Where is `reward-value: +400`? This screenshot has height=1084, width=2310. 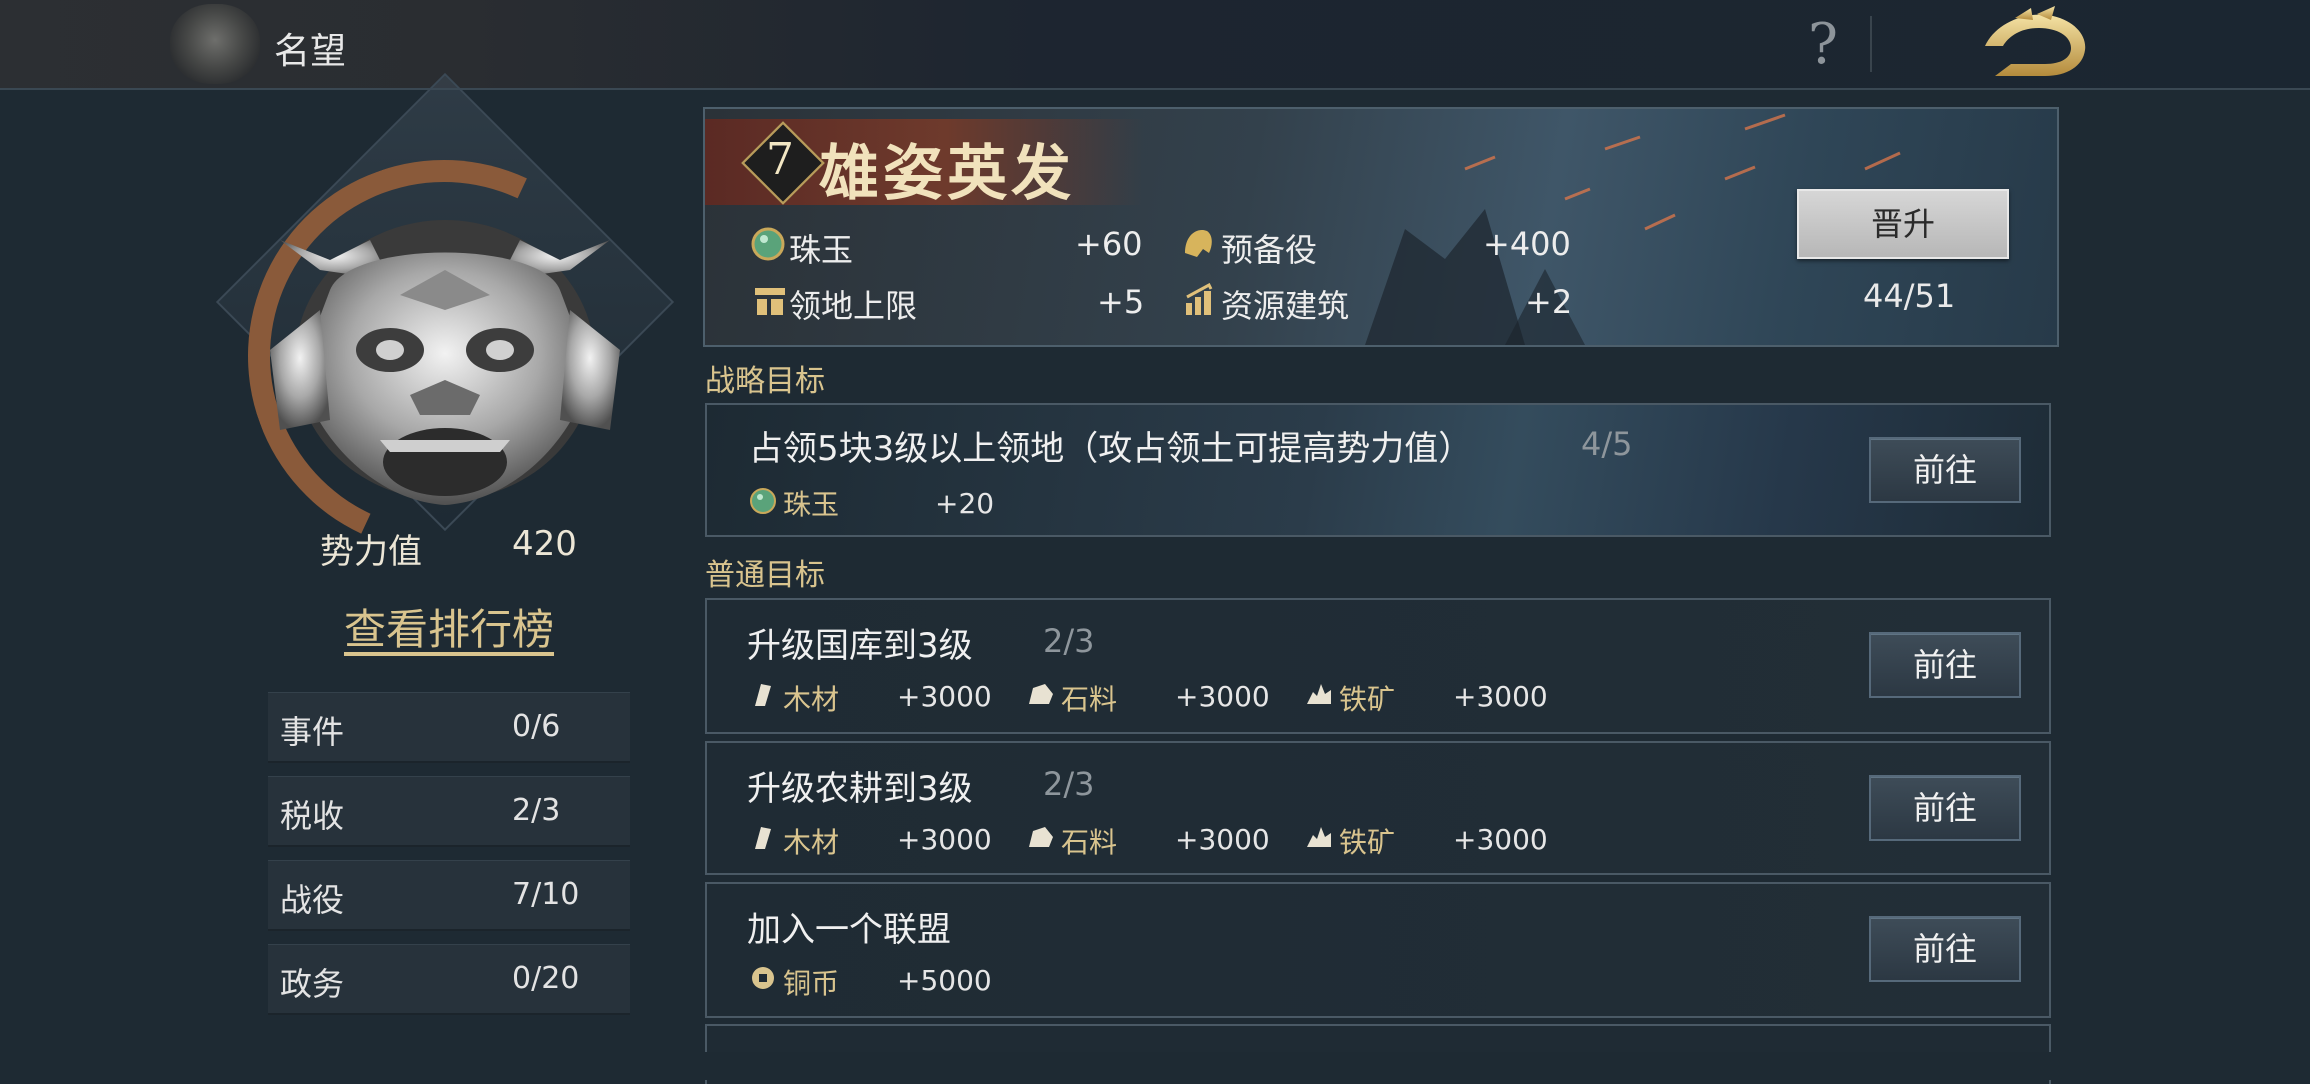 reward-value: +400 is located at coordinates (1527, 244).